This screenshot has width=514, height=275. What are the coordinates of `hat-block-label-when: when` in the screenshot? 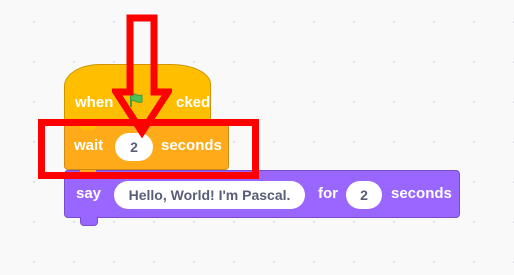 It's located at (94, 102).